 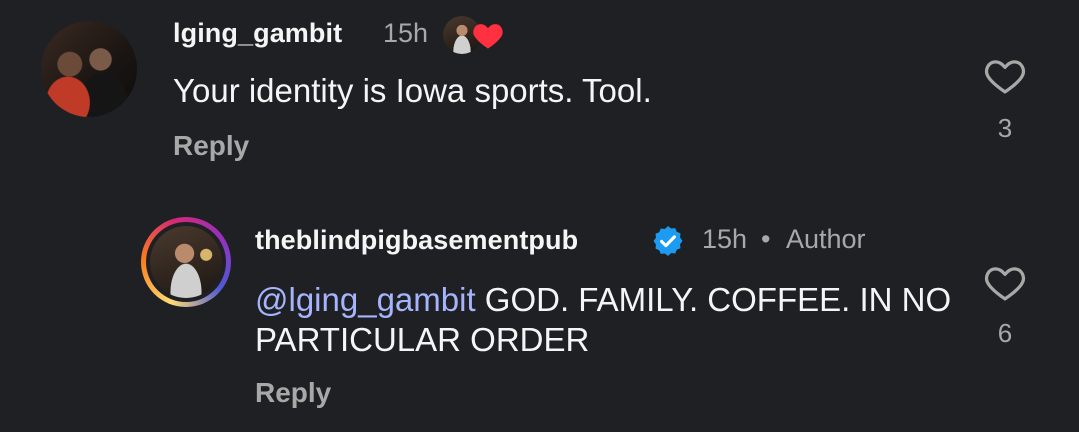 What do you see at coordinates (826, 239) in the screenshot?
I see `author-badge: Author` at bounding box center [826, 239].